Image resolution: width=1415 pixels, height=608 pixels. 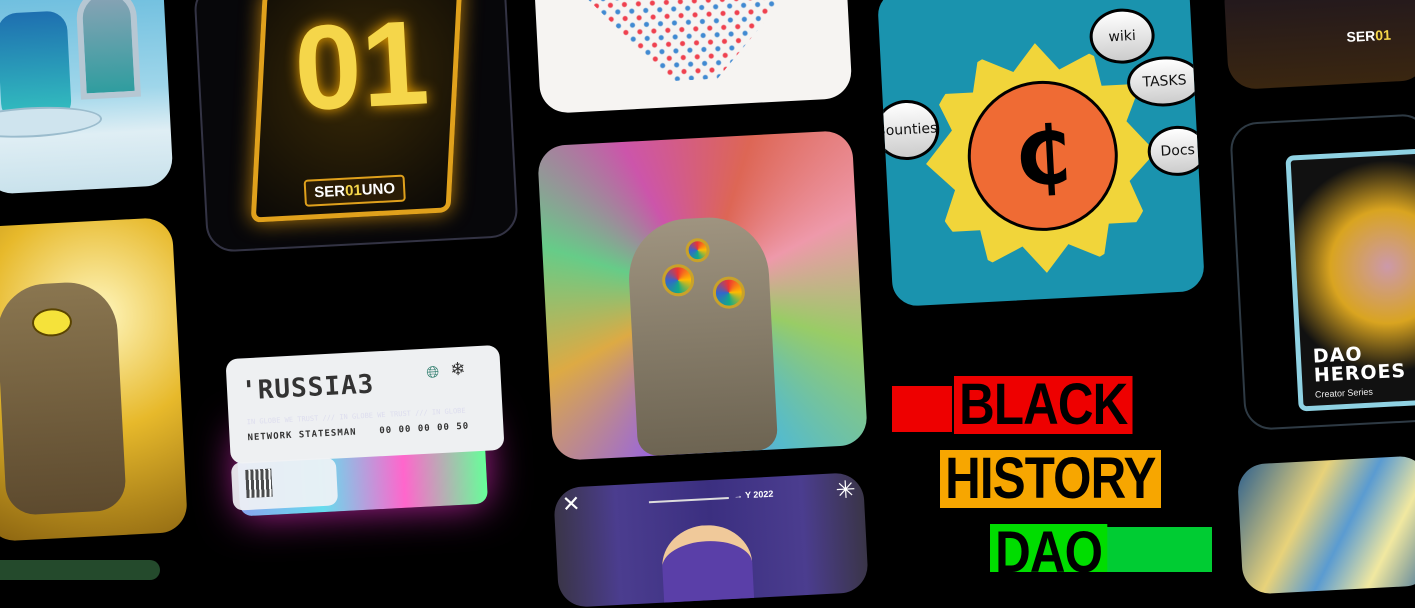 I want to click on card-title: NETWORK STATESMAN, so click(x=302, y=435).